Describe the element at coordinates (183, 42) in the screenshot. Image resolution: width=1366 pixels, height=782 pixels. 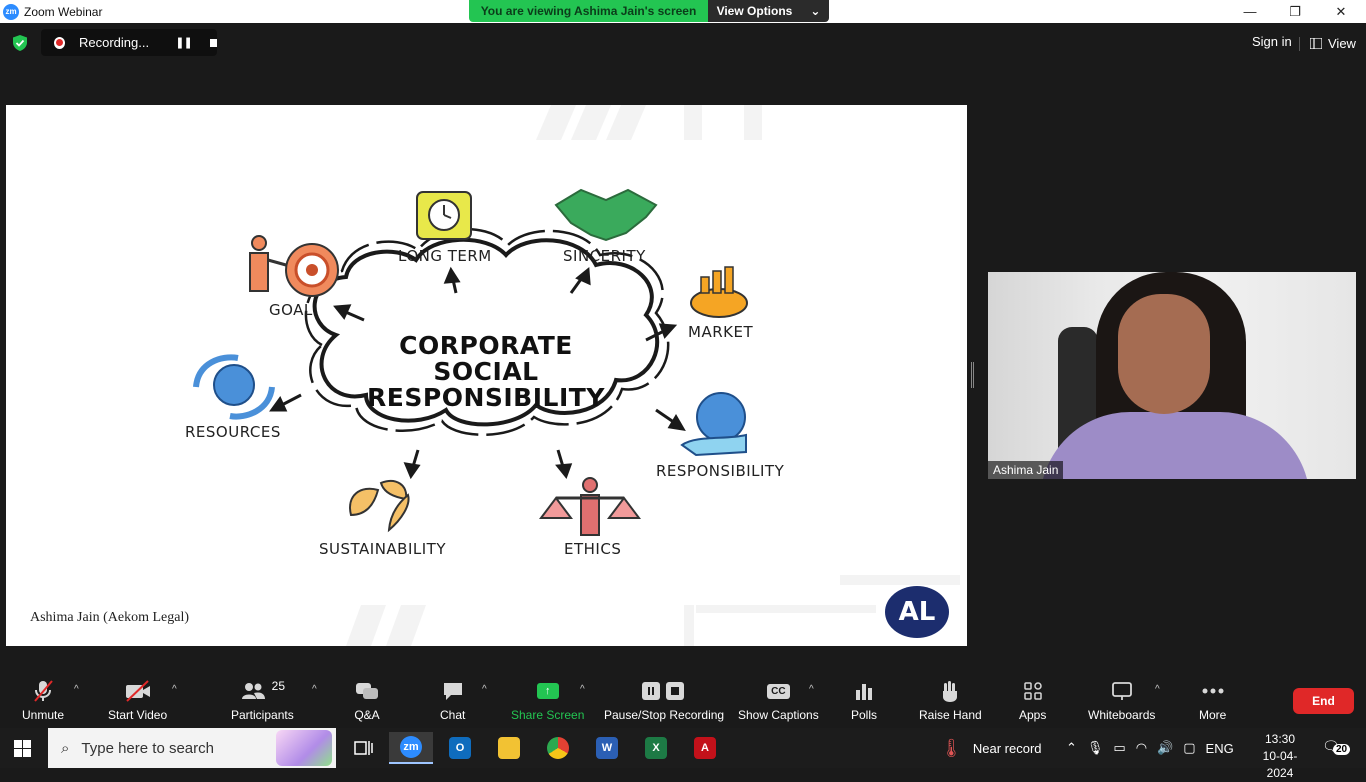
I see `pause-recording-icon: ❚❚` at that location.